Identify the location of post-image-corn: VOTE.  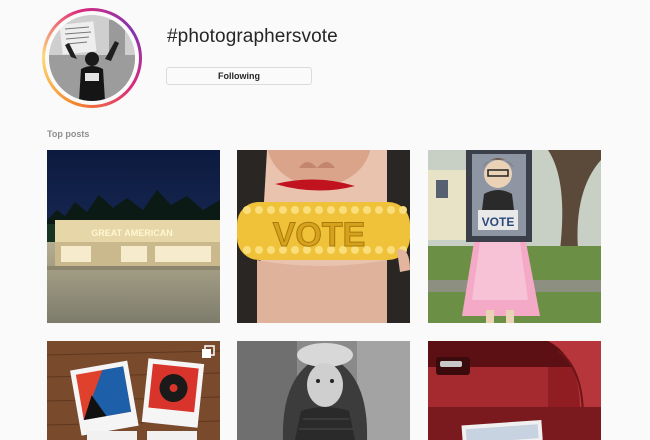
(323, 236).